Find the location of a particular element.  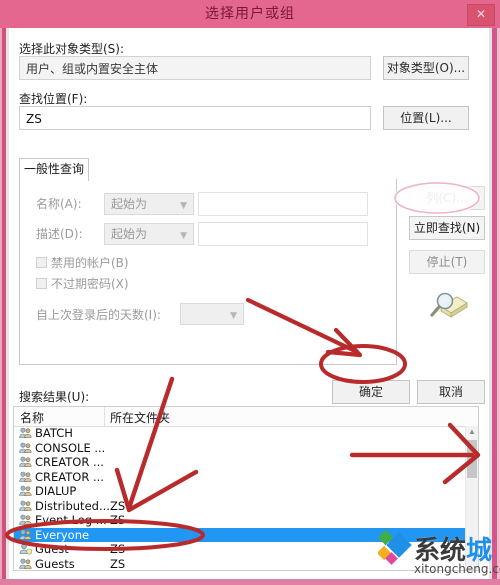

title-bar: 选择用户或组 ✕ is located at coordinates (250, 14).